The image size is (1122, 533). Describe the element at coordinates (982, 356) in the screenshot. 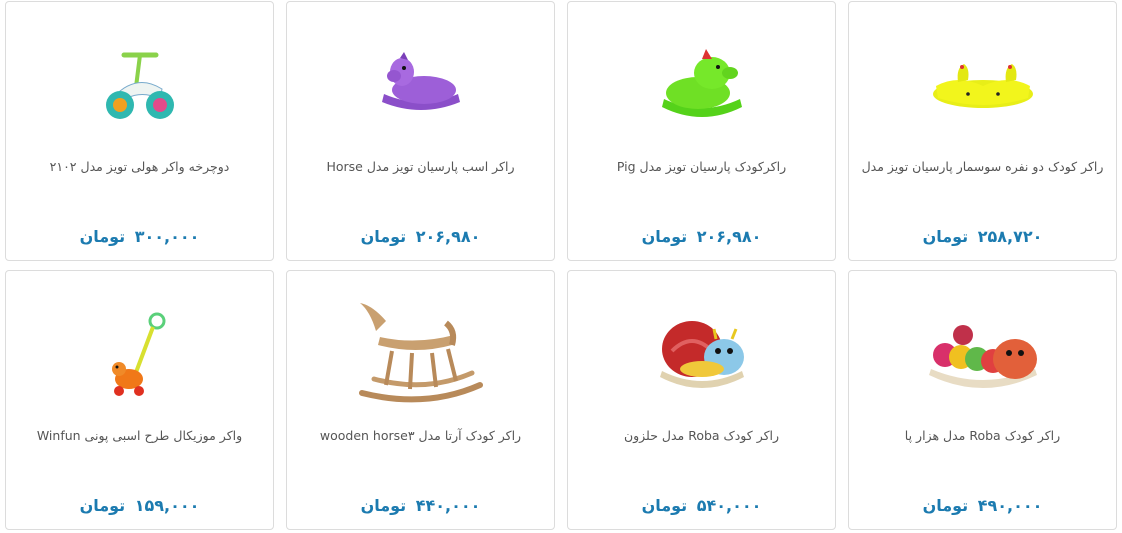

I see `product-image-caterpillar-rocker` at that location.